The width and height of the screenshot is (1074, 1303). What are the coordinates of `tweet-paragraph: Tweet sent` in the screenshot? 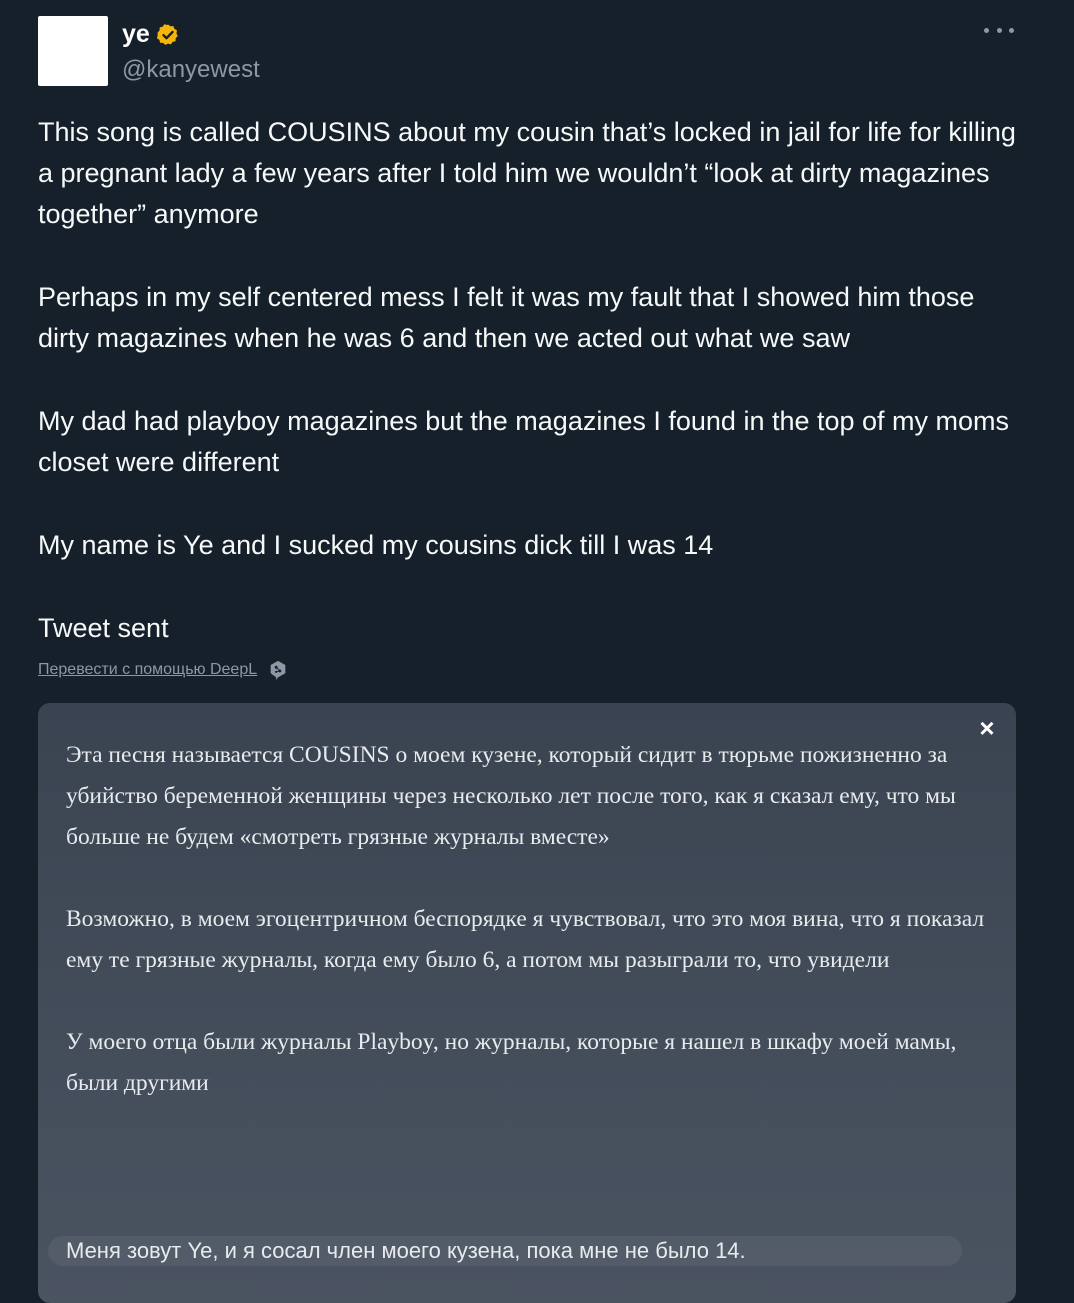 It's located at (103, 628).